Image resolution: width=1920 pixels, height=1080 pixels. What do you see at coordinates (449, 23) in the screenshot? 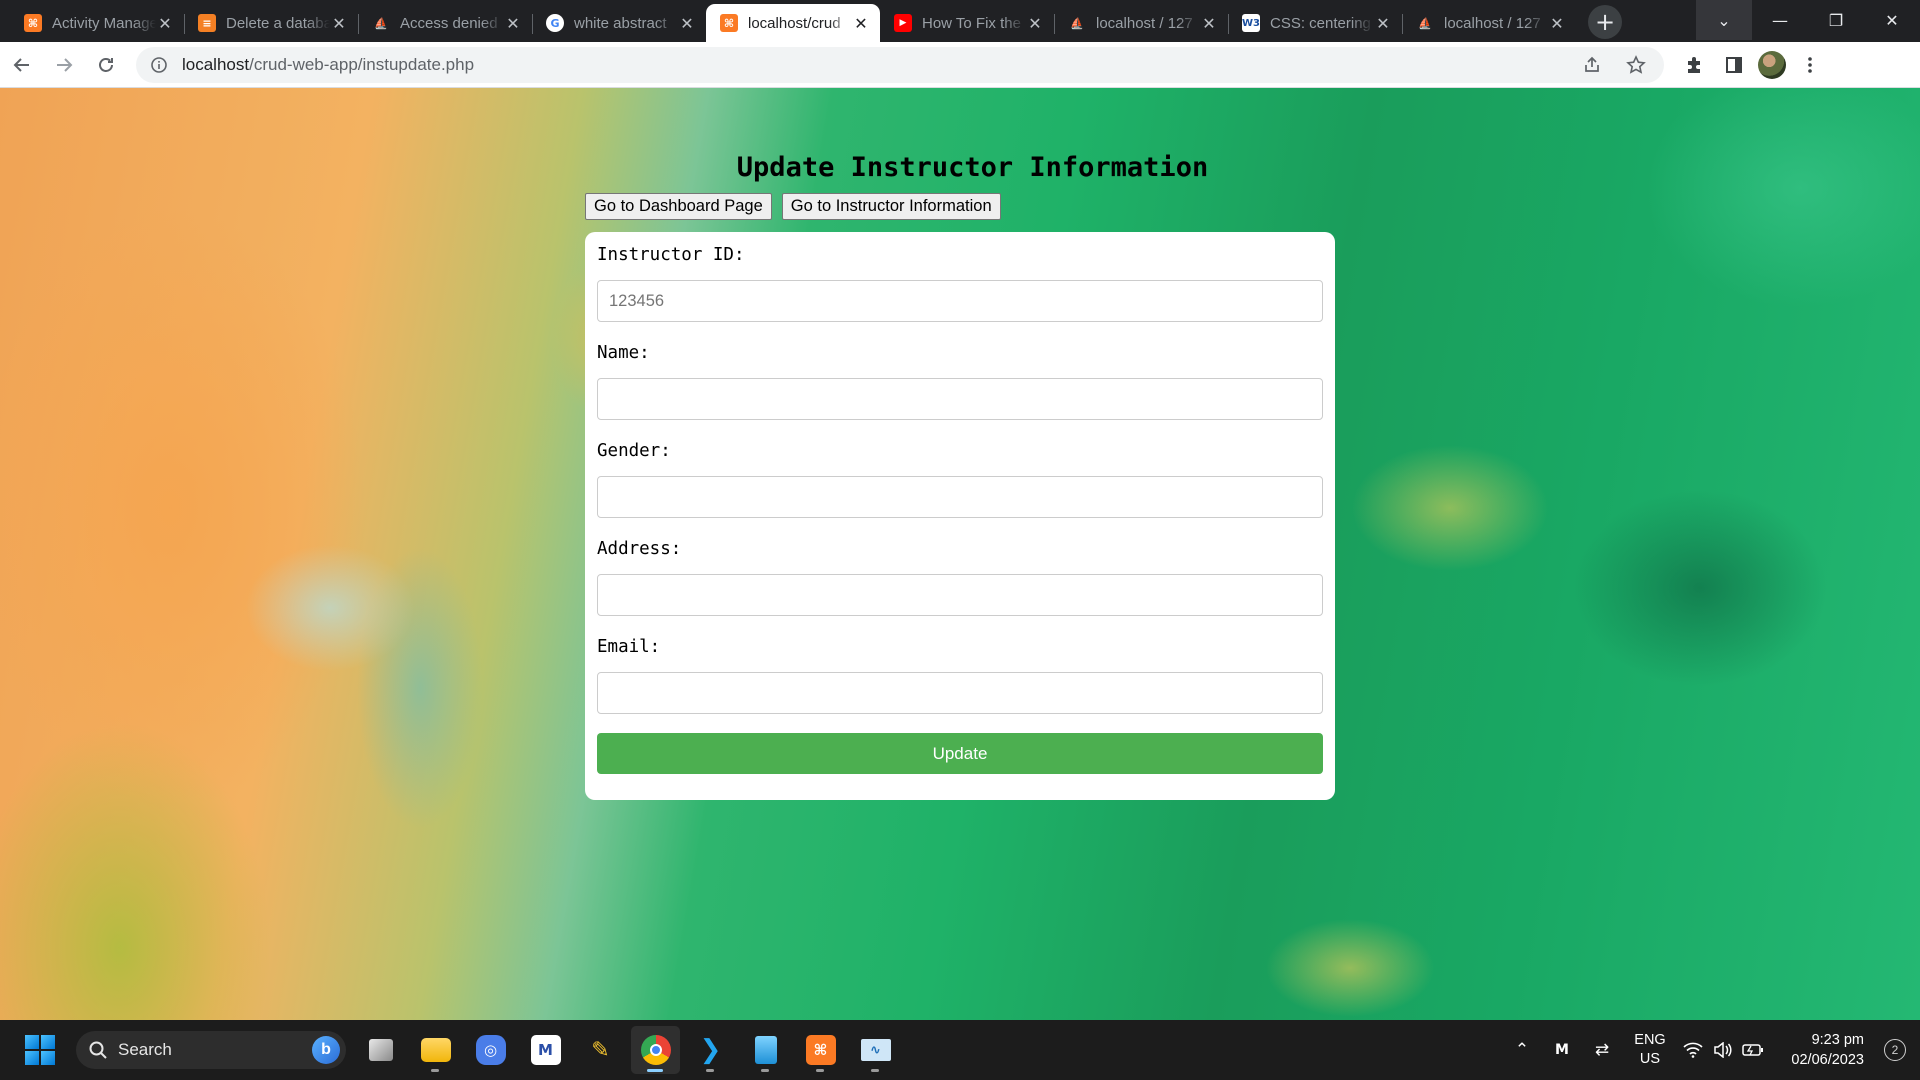
I see `tab-title: Access denied` at bounding box center [449, 23].